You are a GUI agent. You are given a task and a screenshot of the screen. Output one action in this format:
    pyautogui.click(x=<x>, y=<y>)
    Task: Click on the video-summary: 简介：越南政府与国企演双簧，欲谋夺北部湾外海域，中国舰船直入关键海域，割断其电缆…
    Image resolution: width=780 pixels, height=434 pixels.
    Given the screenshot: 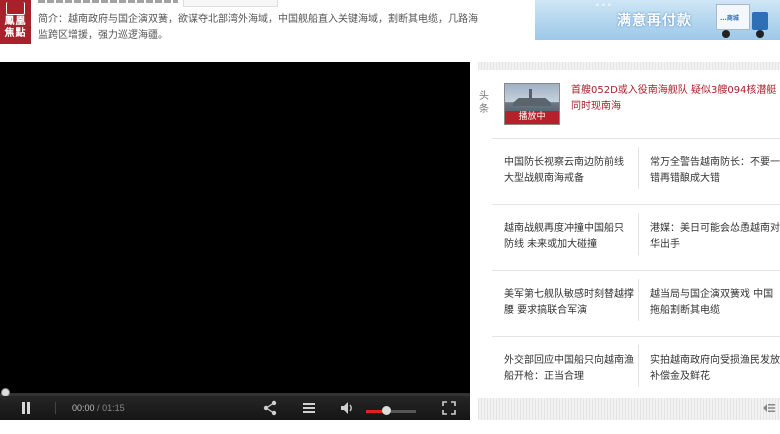 What is the action you would take?
    pyautogui.click(x=258, y=27)
    